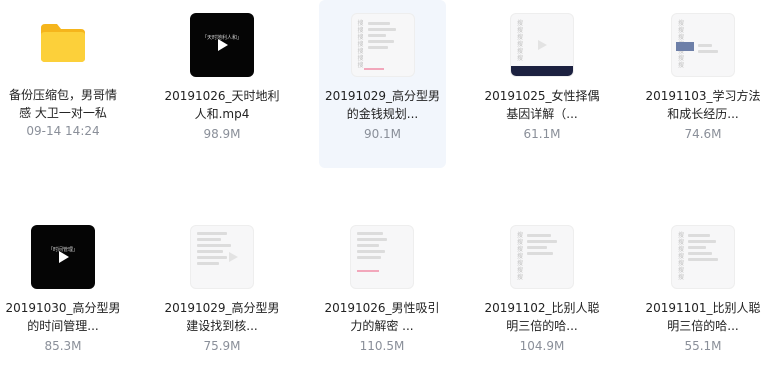 The image size is (769, 366). Describe the element at coordinates (222, 77) in the screenshot. I see `file-item: 「天时地利人和」 20191026_天时地利人和.mp4 98.9M` at that location.